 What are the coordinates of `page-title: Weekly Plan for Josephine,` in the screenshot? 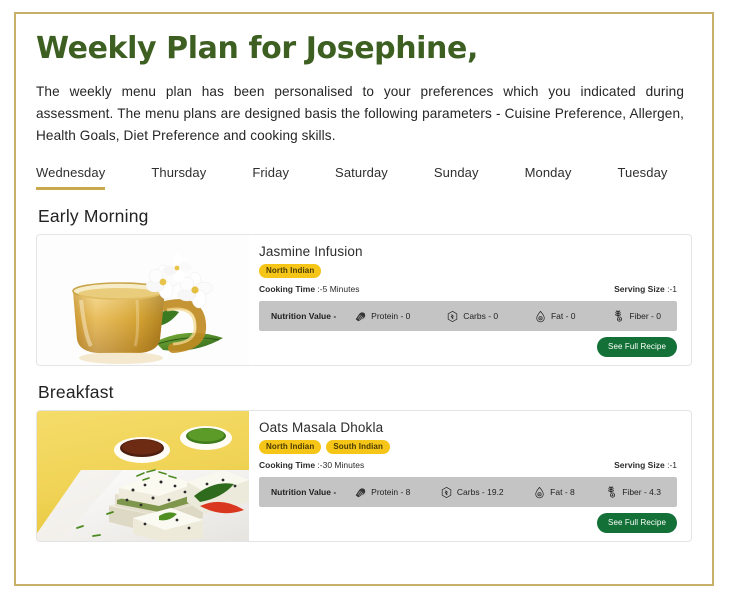 It's located at (257, 48).